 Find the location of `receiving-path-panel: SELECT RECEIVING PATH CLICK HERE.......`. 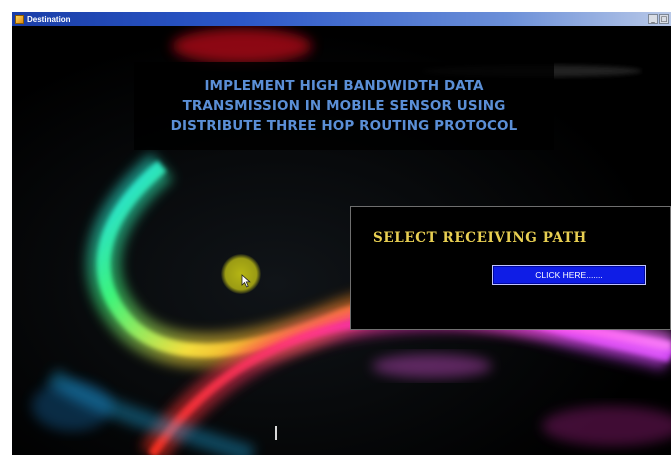

receiving-path-panel: SELECT RECEIVING PATH CLICK HERE....... is located at coordinates (510, 268).